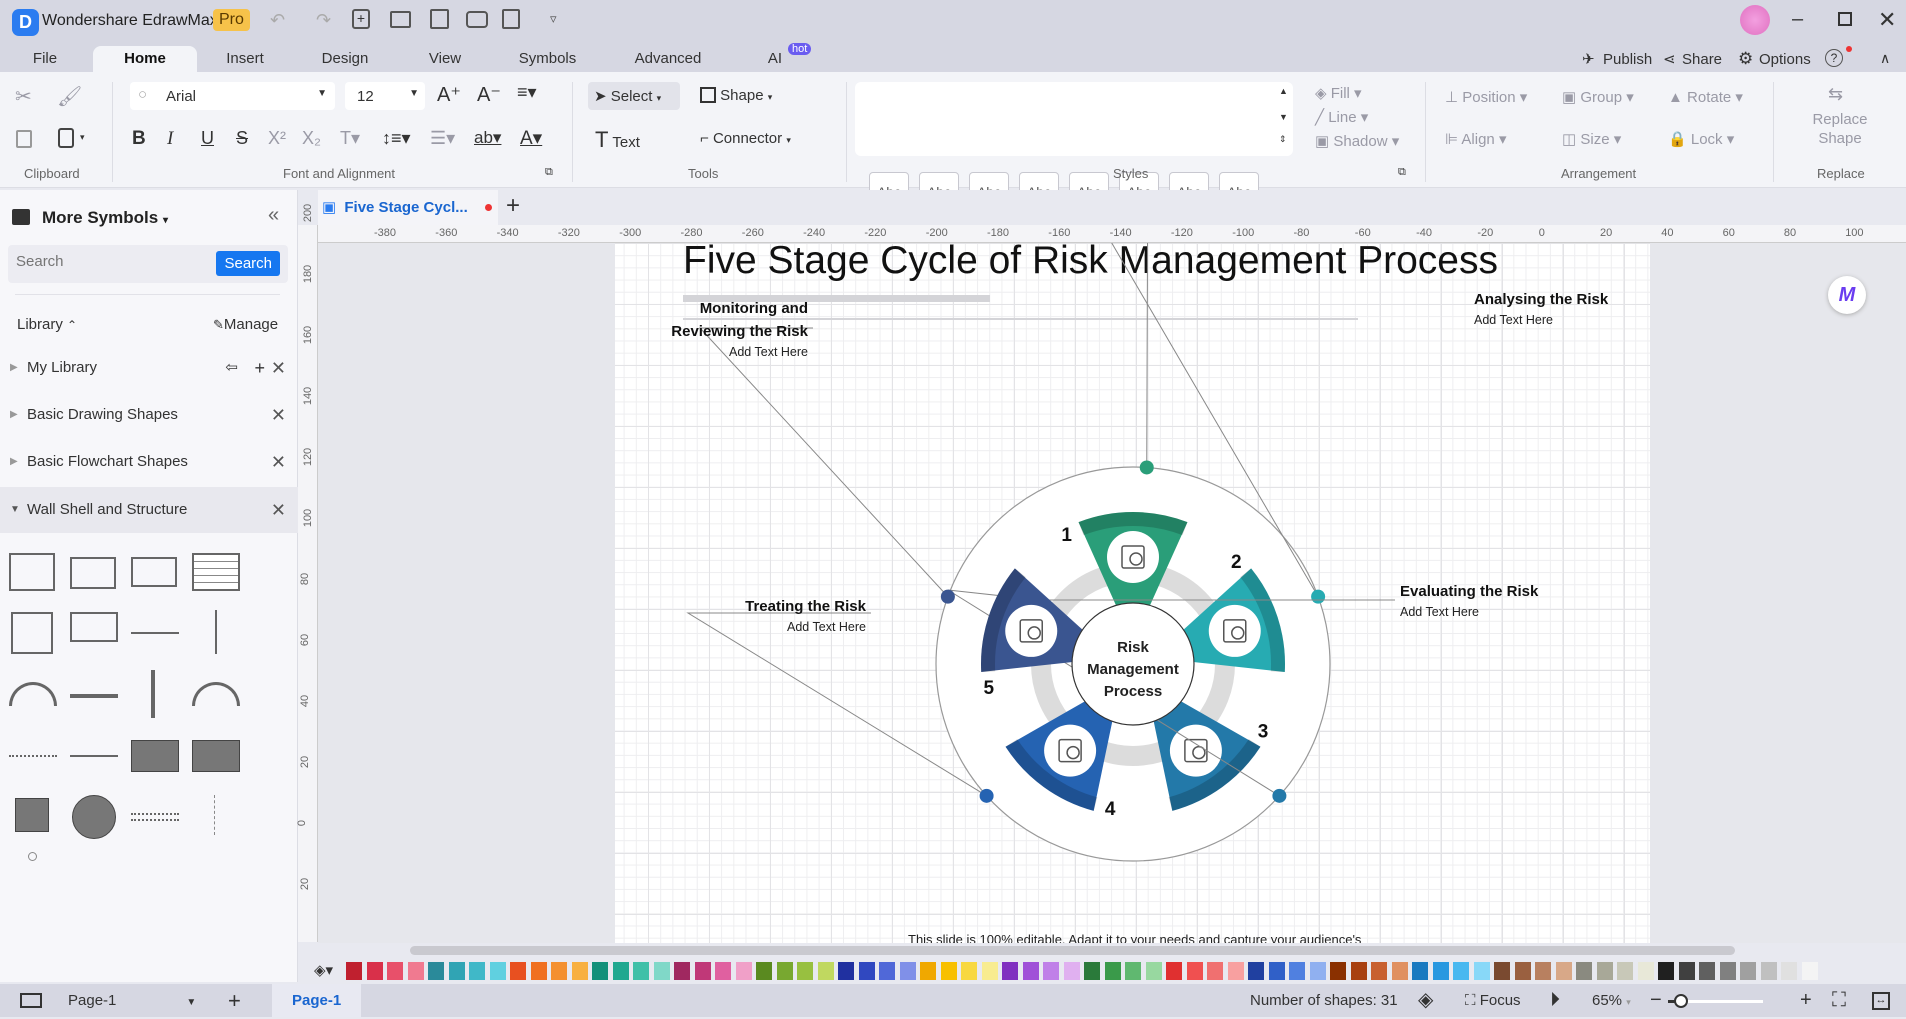 The width and height of the screenshot is (1906, 1019). What do you see at coordinates (277, 20) in the screenshot?
I see `undo-icon: ↶` at bounding box center [277, 20].